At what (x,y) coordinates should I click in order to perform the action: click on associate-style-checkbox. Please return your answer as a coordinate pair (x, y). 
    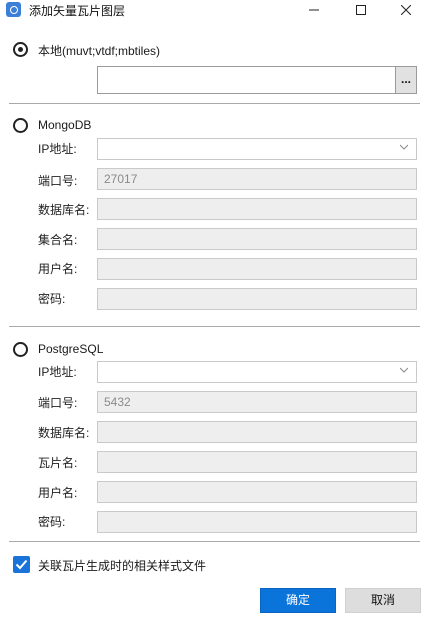
    Looking at the image, I should click on (21, 564).